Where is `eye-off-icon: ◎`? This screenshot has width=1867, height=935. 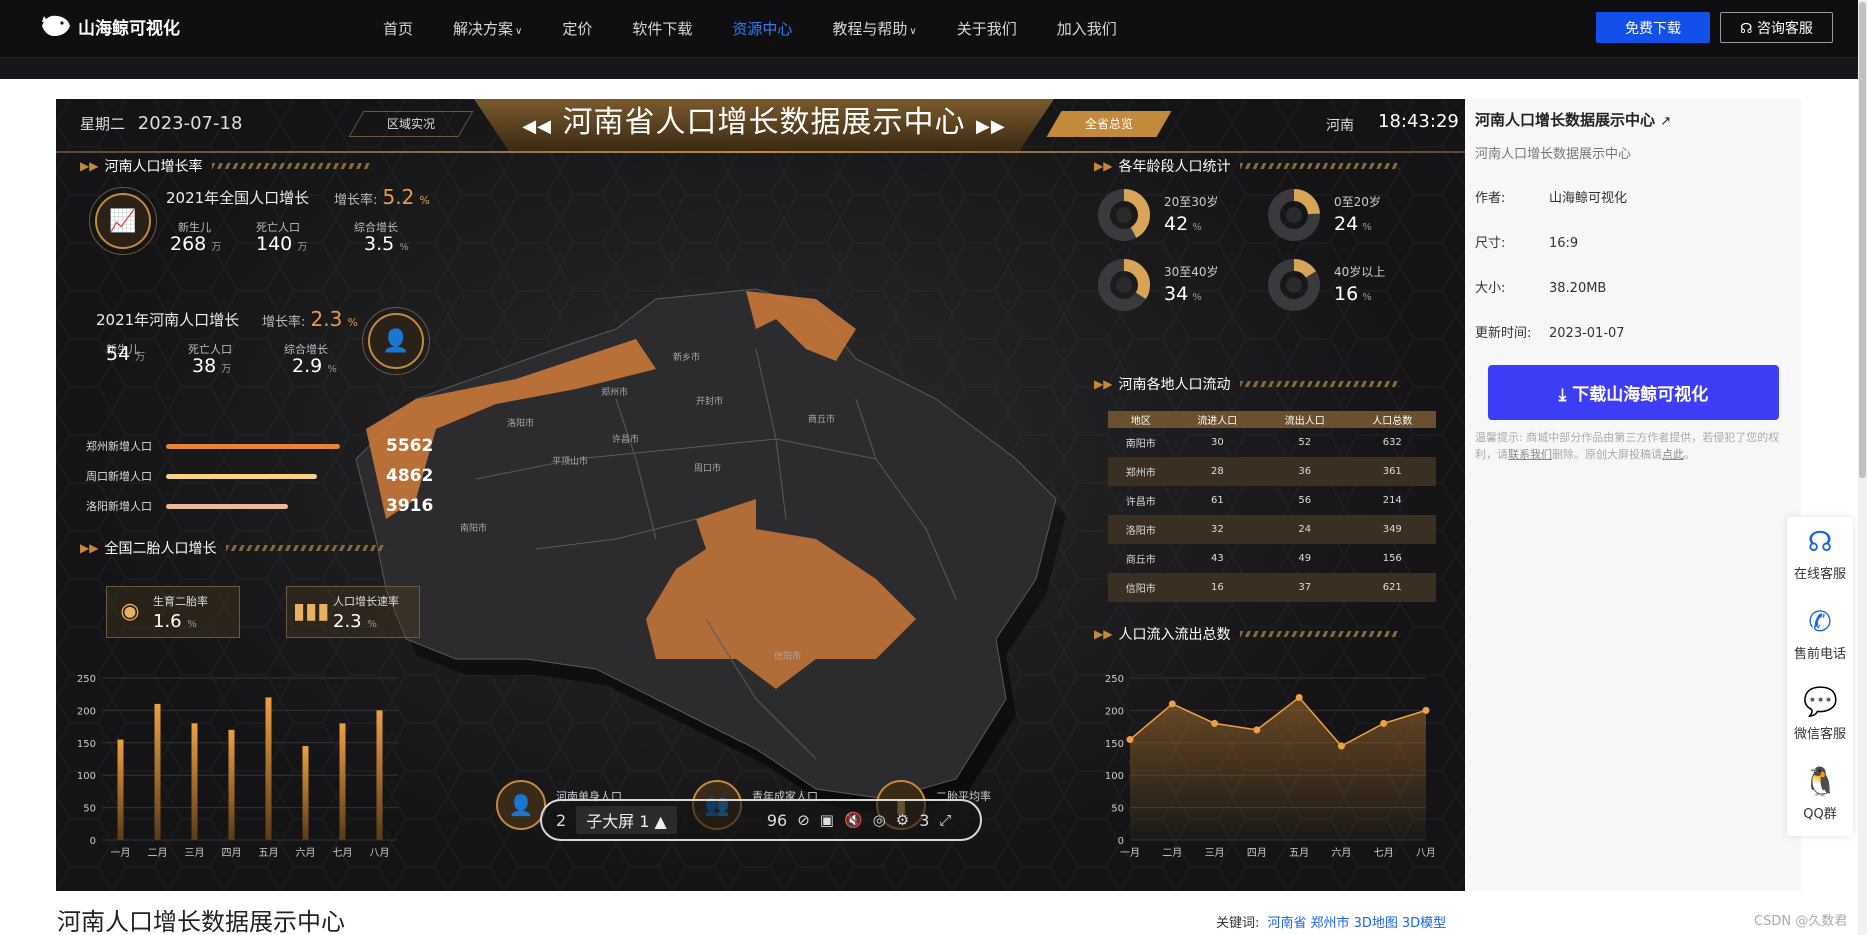 eye-off-icon: ◎ is located at coordinates (879, 820).